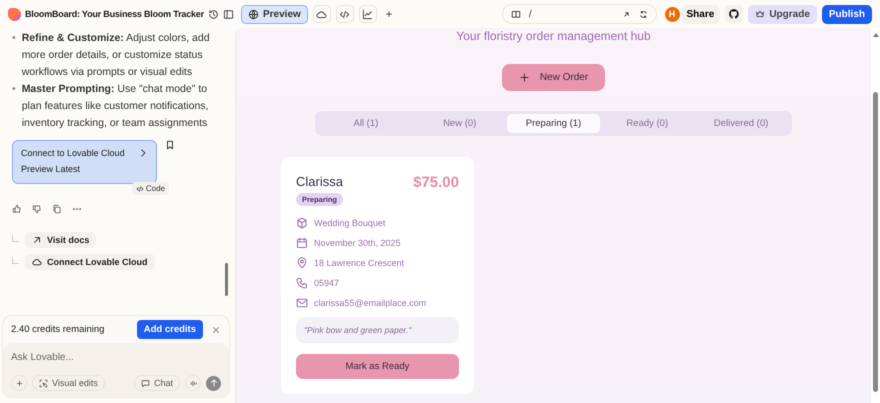 This screenshot has height=403, width=880. I want to click on audio-wave-icon, so click(193, 383).